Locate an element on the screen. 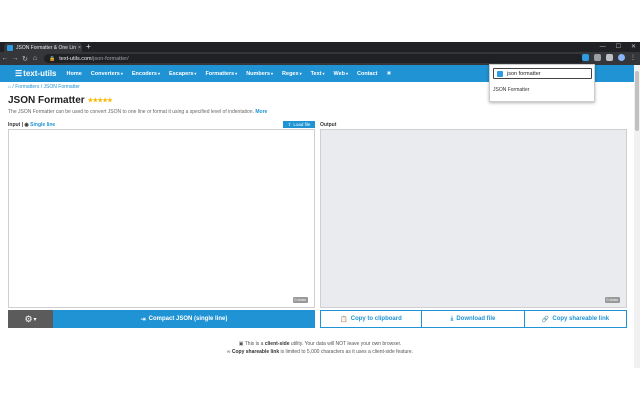  nav-item-formatters: Formatters▾ is located at coordinates (221, 74).